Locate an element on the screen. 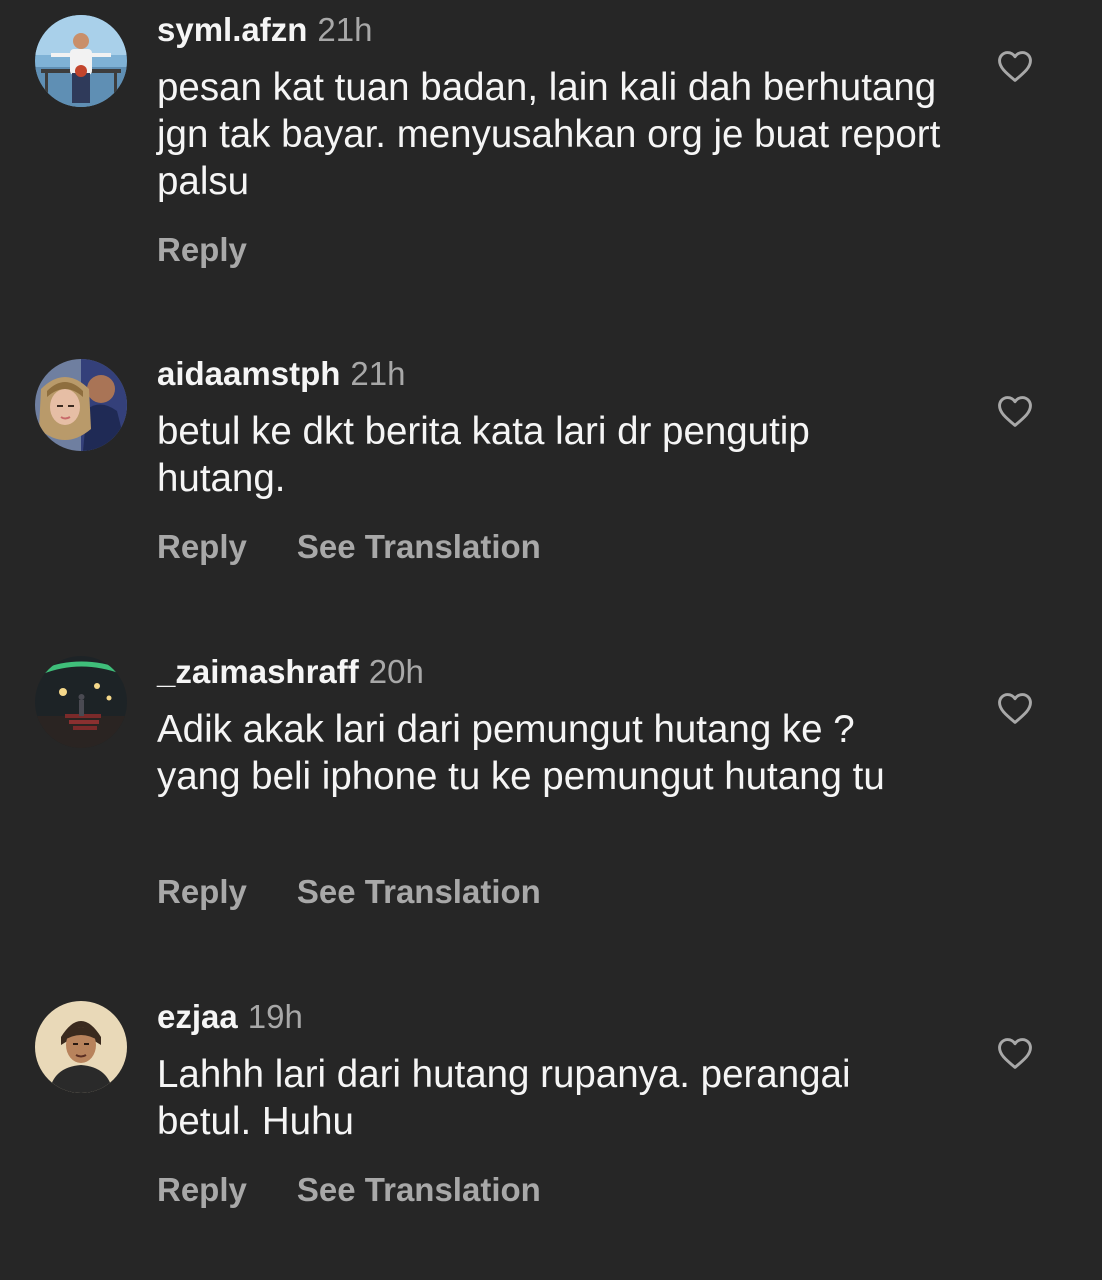 The image size is (1102, 1280). comment-username: ezjaa is located at coordinates (197, 1016).